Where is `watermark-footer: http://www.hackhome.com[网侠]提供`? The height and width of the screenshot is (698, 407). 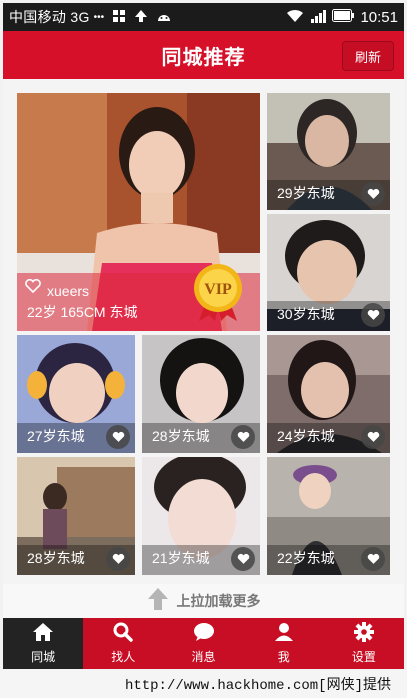 watermark-footer: http://www.hackhome.com[网侠]提供 is located at coordinates (203, 684).